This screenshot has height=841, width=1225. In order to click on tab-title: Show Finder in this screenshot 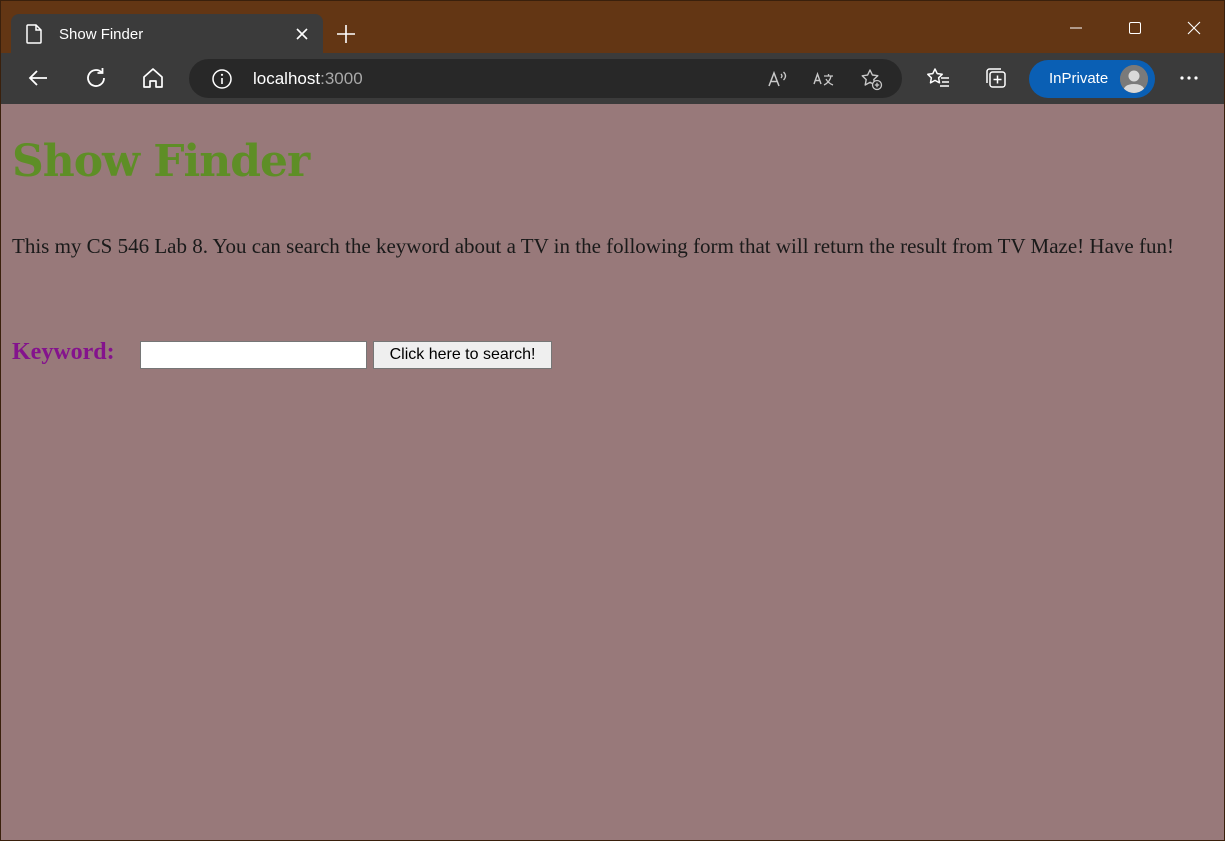, I will do `click(101, 34)`.